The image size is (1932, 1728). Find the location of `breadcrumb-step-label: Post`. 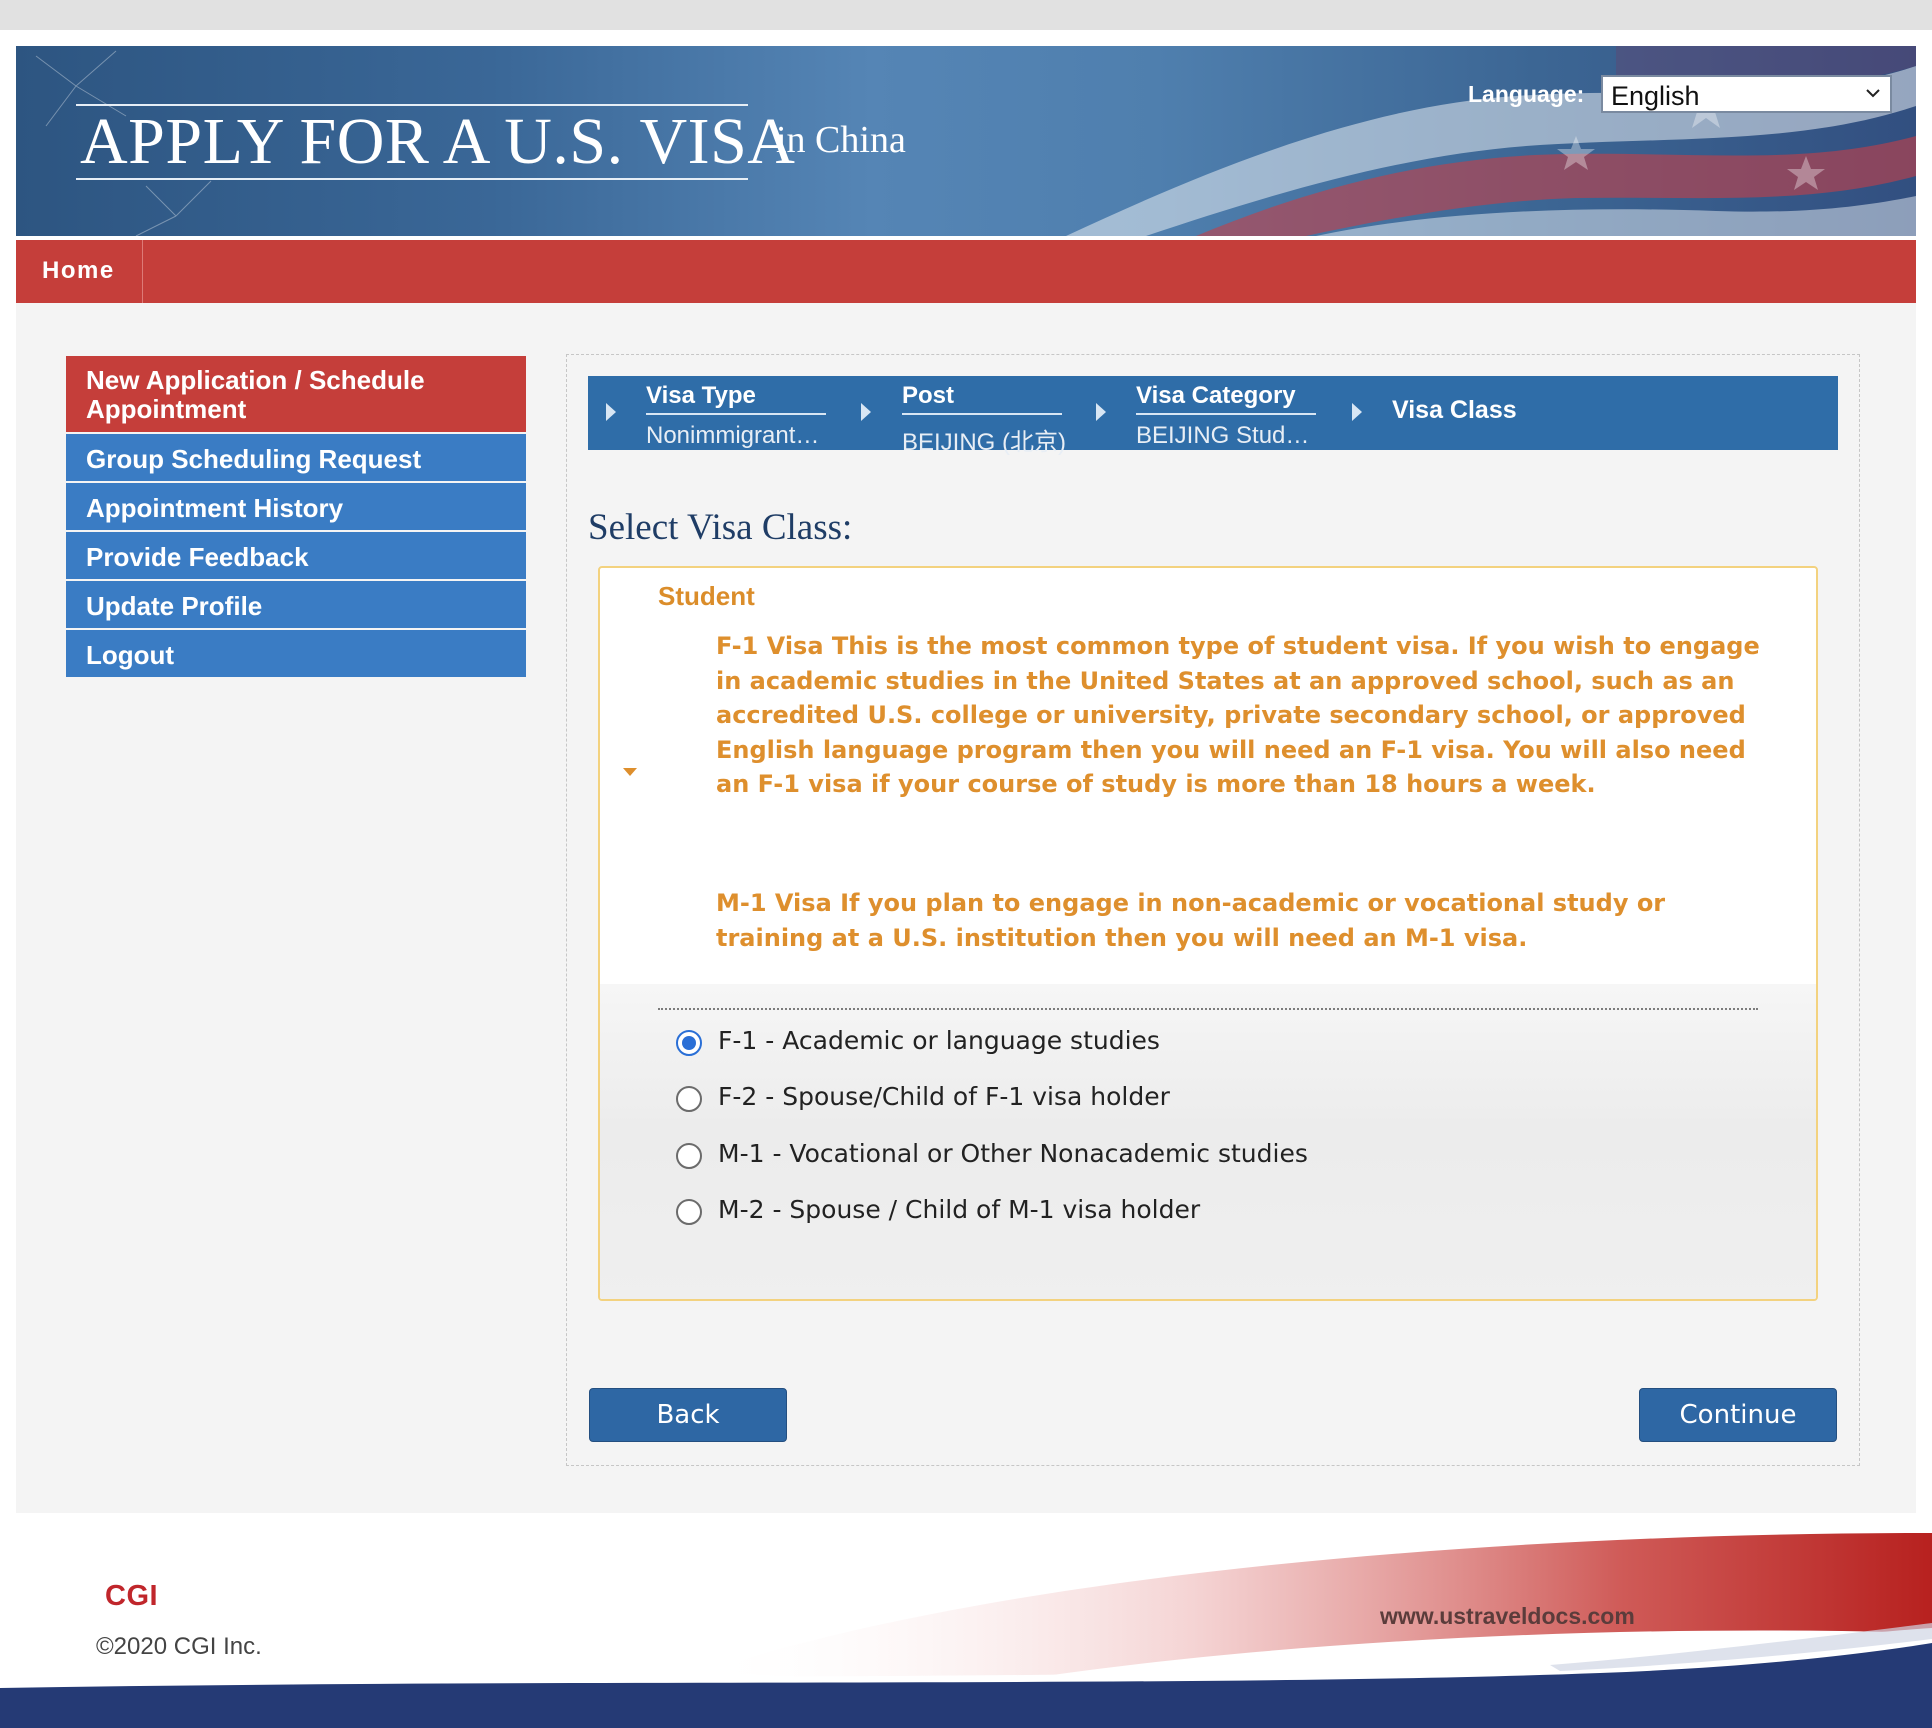

breadcrumb-step-label: Post is located at coordinates (982, 398).